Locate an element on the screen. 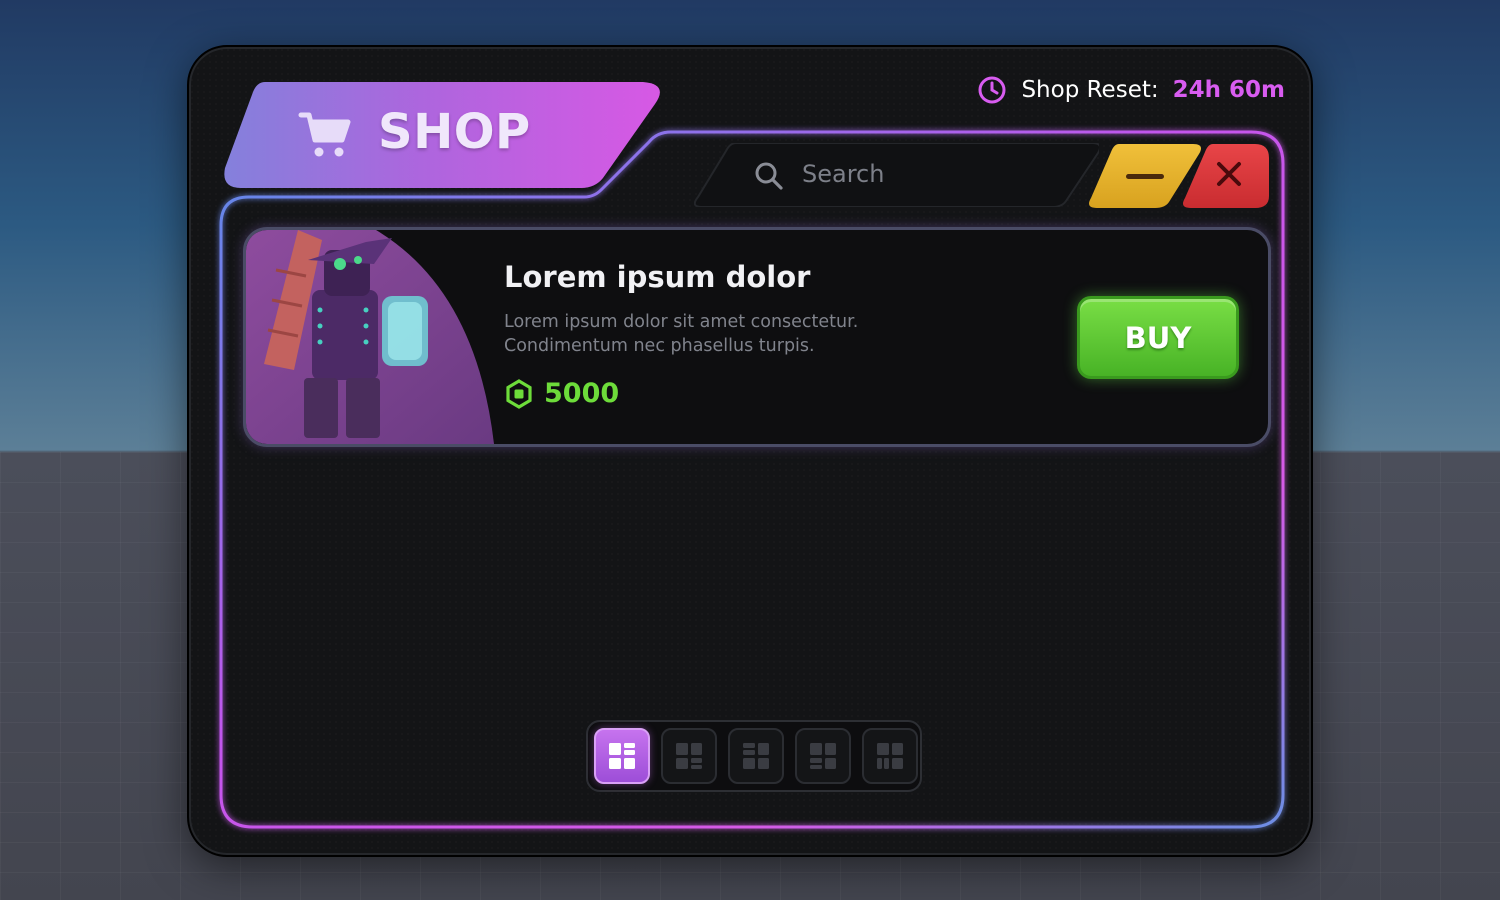 Image resolution: width=1500 pixels, height=900 pixels. buy-button-label: BUY is located at coordinates (1158, 337).